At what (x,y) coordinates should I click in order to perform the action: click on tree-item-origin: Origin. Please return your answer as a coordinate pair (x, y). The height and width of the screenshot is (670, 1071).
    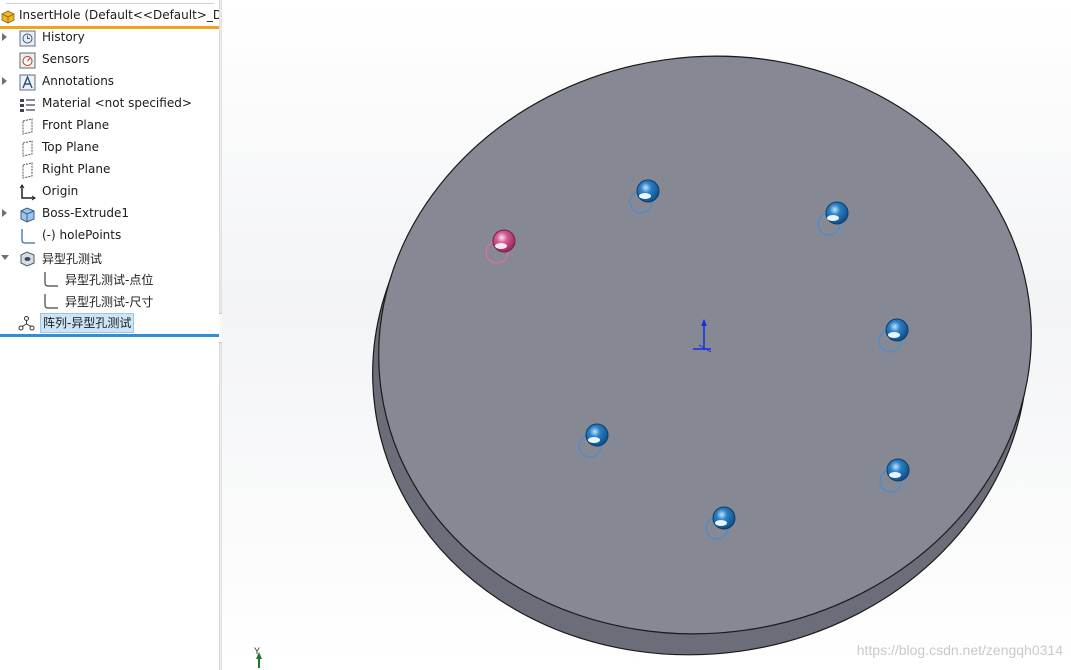
    Looking at the image, I should click on (109, 192).